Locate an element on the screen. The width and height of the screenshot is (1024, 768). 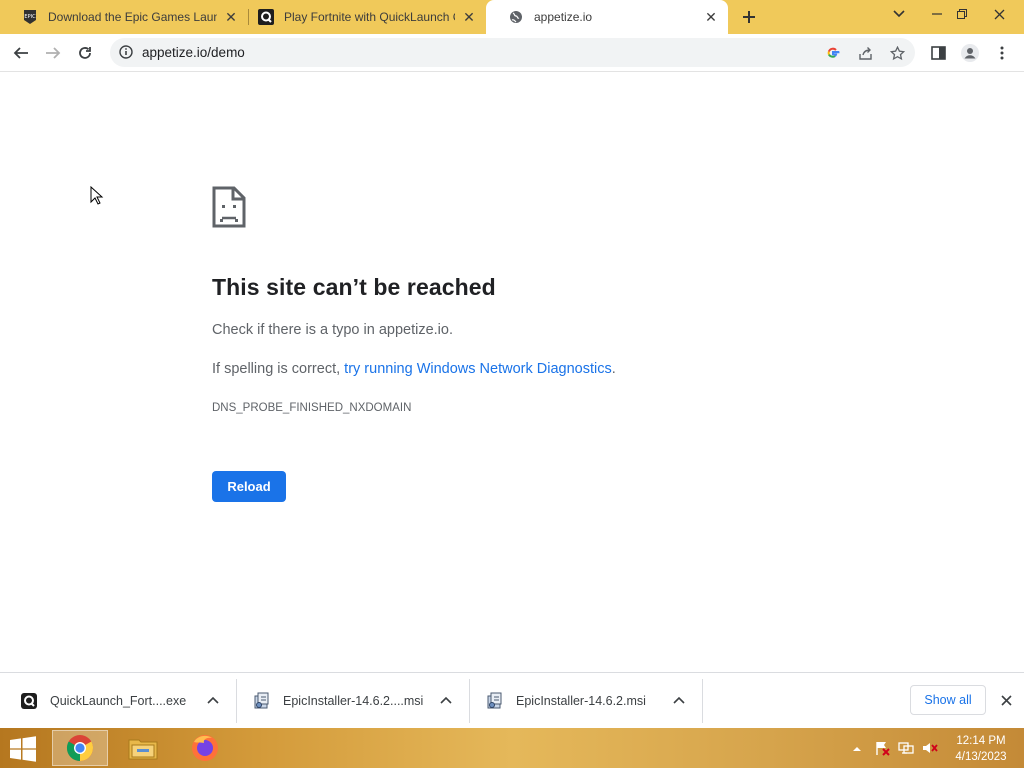
side-panel-icon is located at coordinates (938, 53).